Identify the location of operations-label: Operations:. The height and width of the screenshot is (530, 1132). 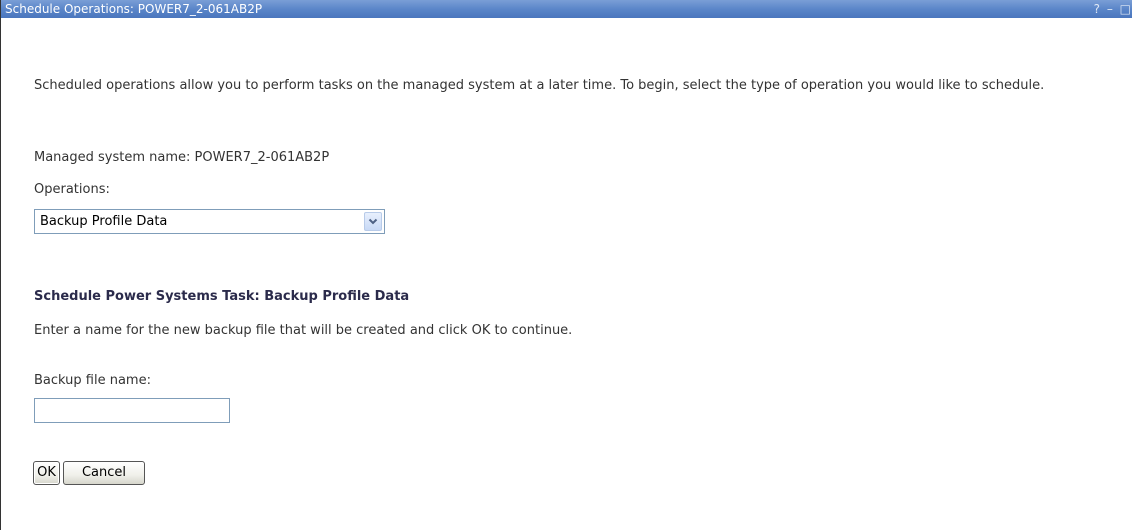
(72, 189).